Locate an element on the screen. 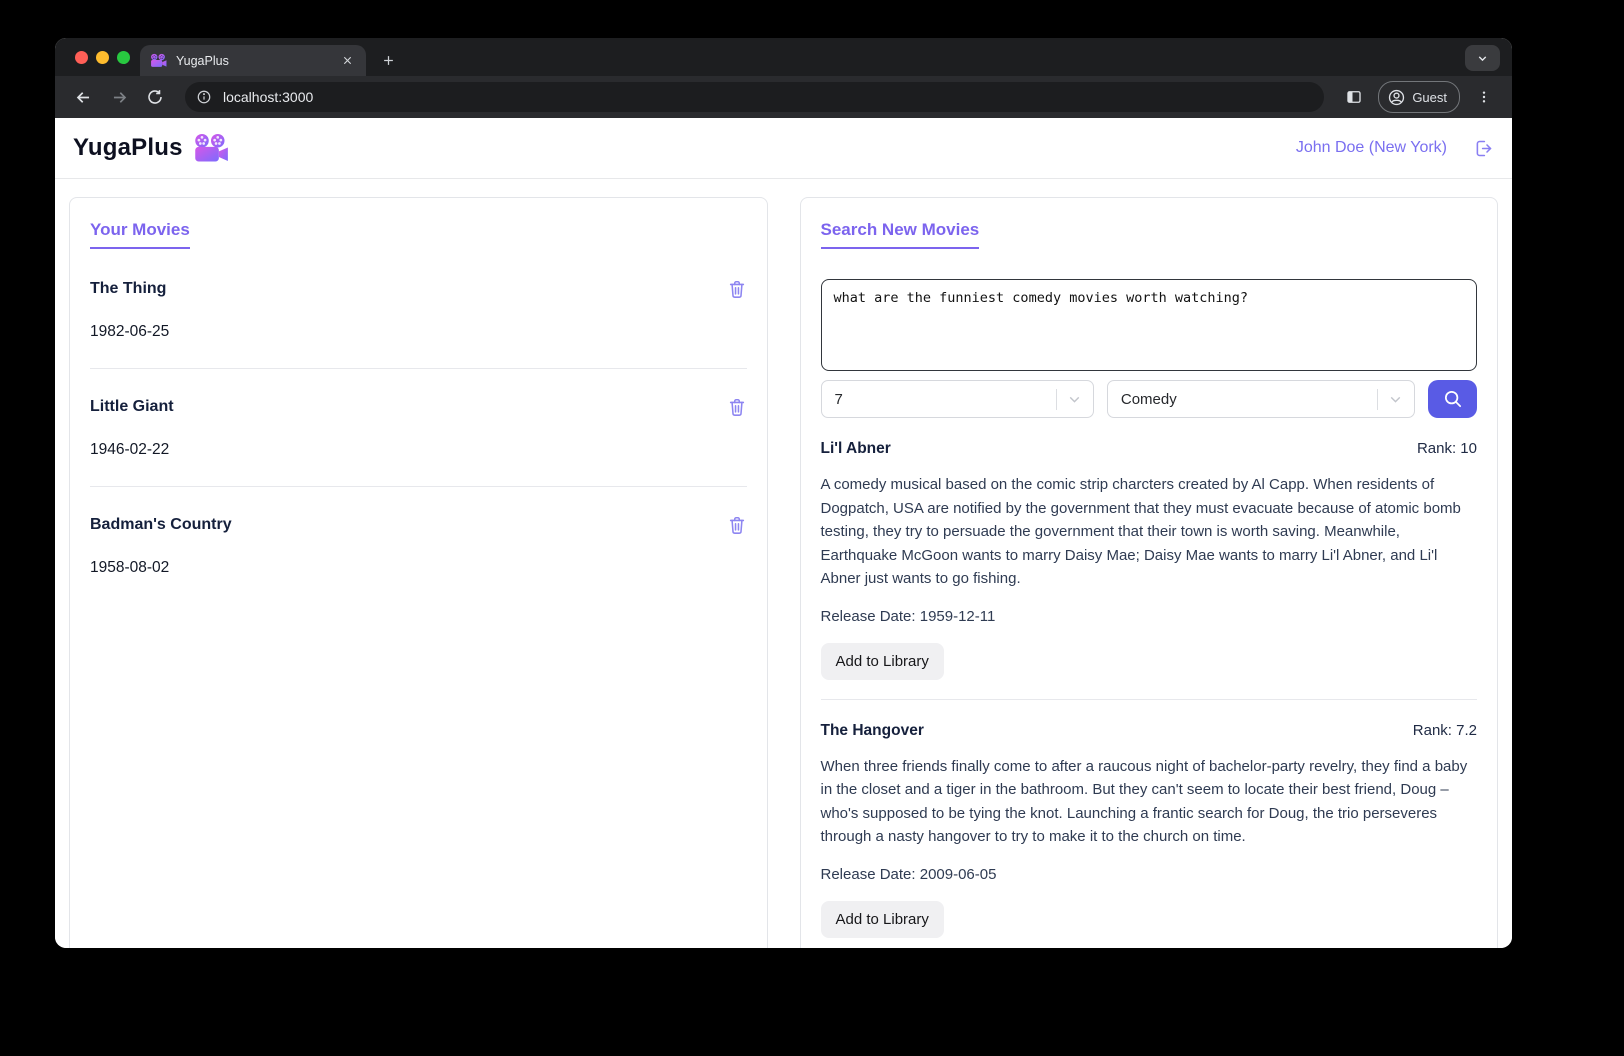  movie-date: 1958-08-02 is located at coordinates (130, 567).